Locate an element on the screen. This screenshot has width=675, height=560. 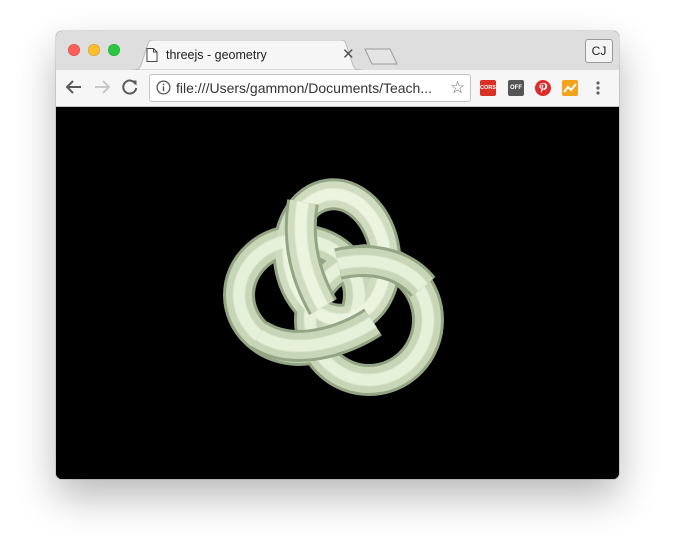
torus-knot is located at coordinates (333, 287).